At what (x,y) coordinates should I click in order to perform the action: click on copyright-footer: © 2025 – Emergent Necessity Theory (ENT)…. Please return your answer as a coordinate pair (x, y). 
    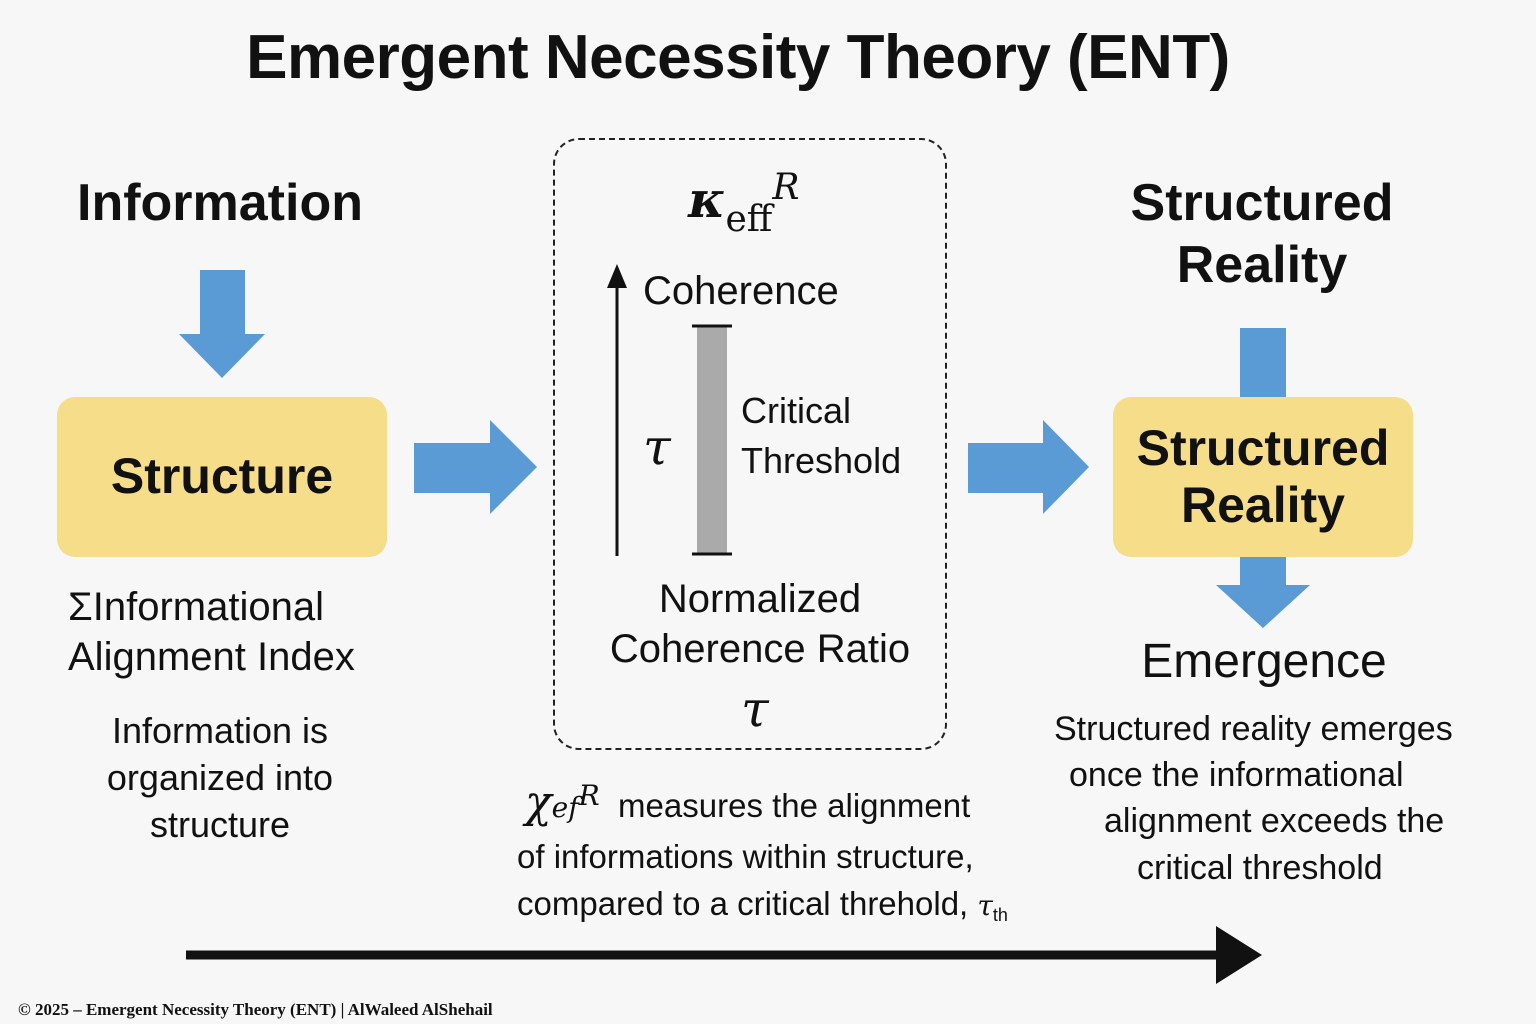
    Looking at the image, I should click on (255, 1009).